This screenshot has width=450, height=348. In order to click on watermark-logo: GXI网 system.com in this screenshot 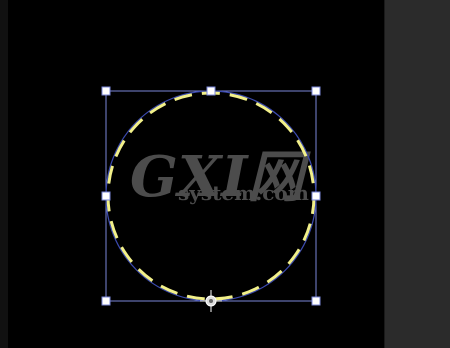, I will do `click(220, 177)`.